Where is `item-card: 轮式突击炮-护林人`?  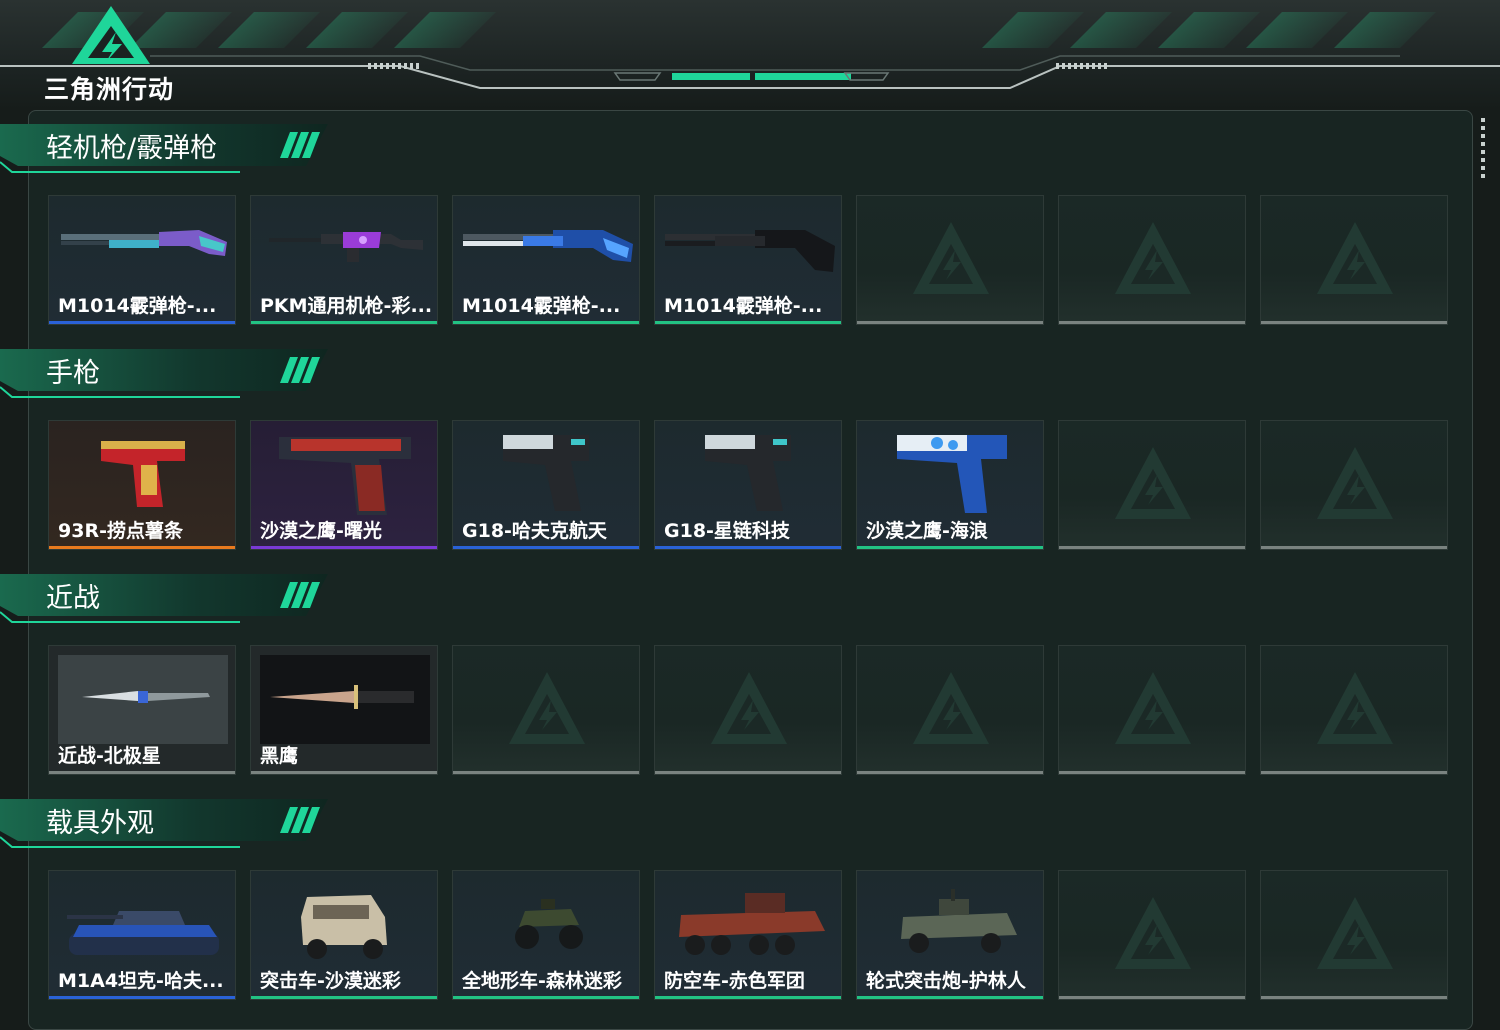 item-card: 轮式突击炮-护林人 is located at coordinates (950, 935).